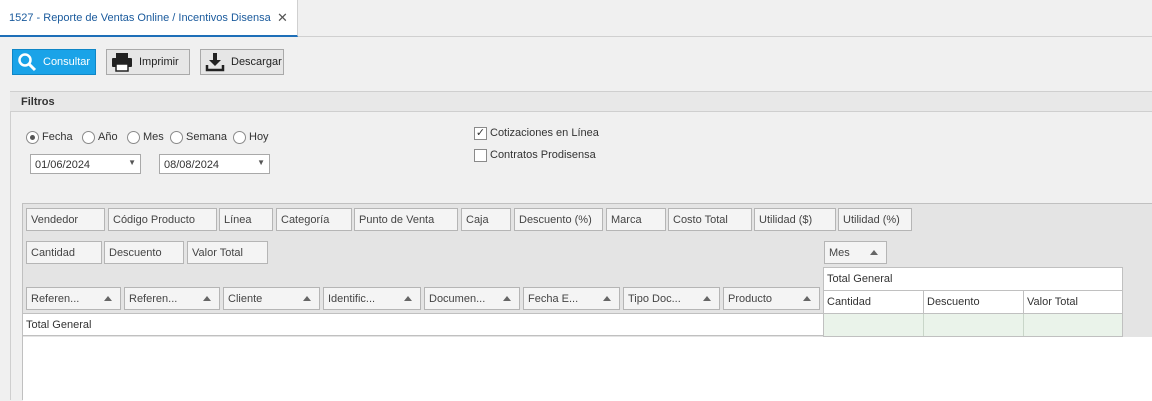 The height and width of the screenshot is (401, 1152). Describe the element at coordinates (480, 133) in the screenshot. I see `check-cotizaciones-box: ✓` at that location.